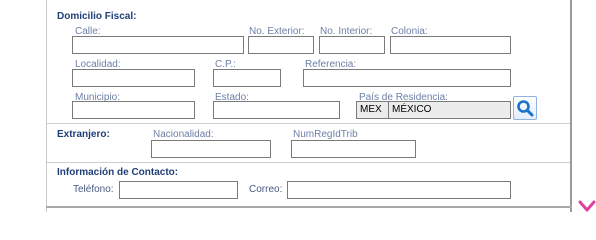 This screenshot has height=240, width=596. Describe the element at coordinates (211, 149) in the screenshot. I see `nacionalidad-input` at that location.